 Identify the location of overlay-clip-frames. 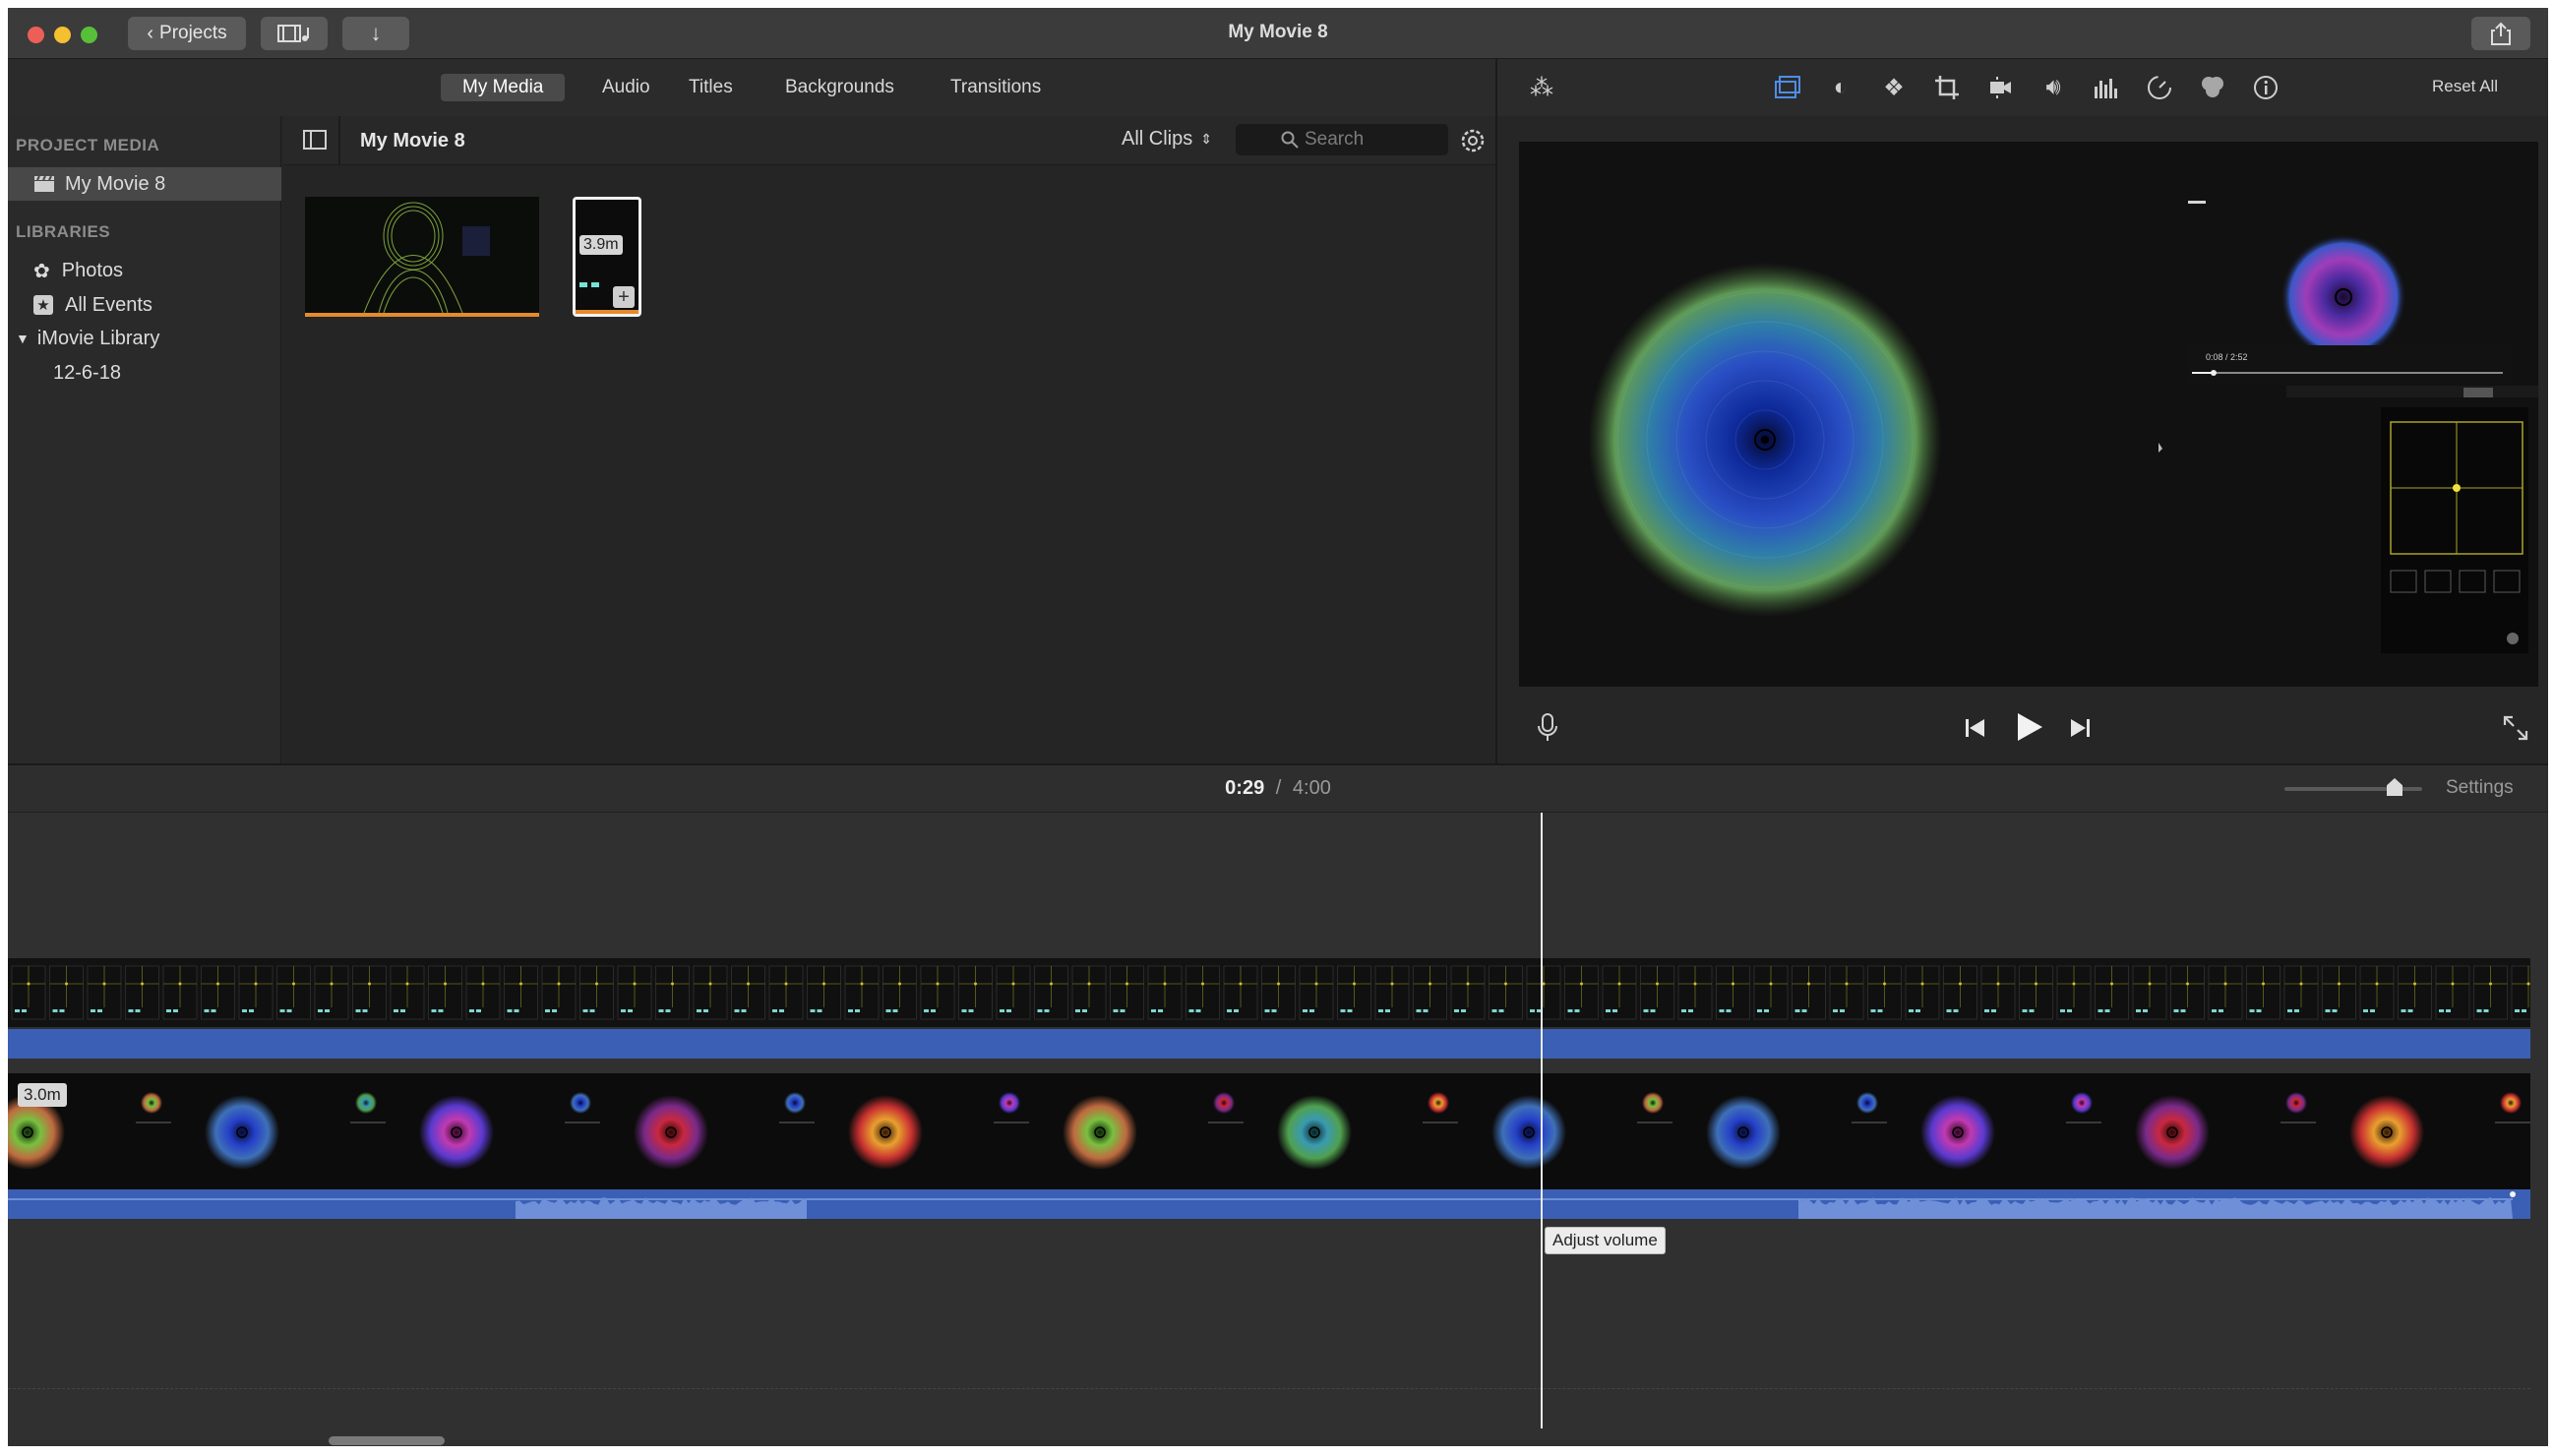
(1270, 992).